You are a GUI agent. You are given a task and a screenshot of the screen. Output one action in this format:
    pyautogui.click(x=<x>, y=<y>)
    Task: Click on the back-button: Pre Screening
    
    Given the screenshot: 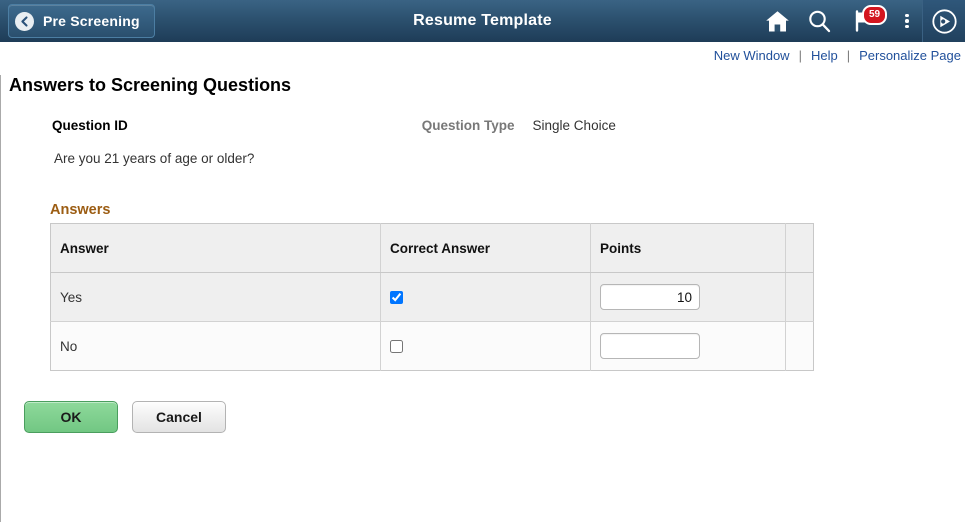 What is the action you would take?
    pyautogui.click(x=81, y=21)
    